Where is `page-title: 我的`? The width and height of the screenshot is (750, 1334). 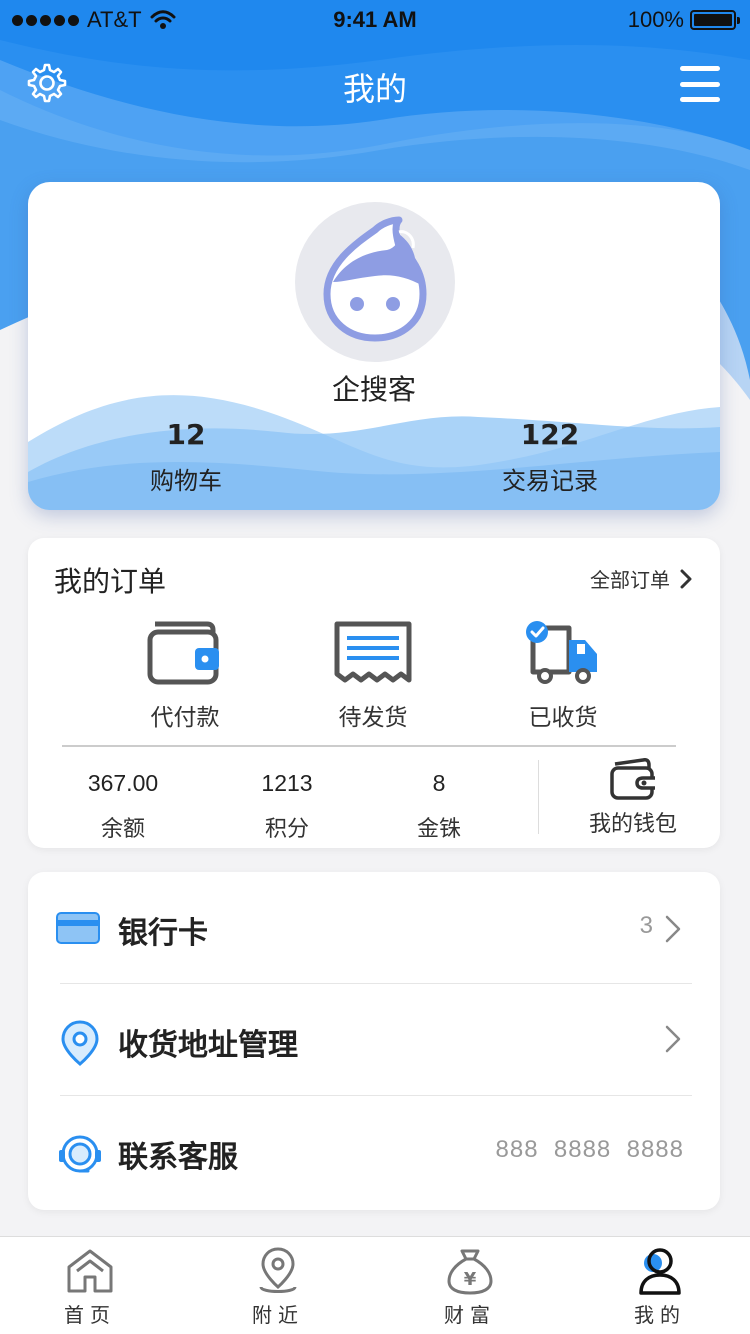 page-title: 我的 is located at coordinates (374, 89).